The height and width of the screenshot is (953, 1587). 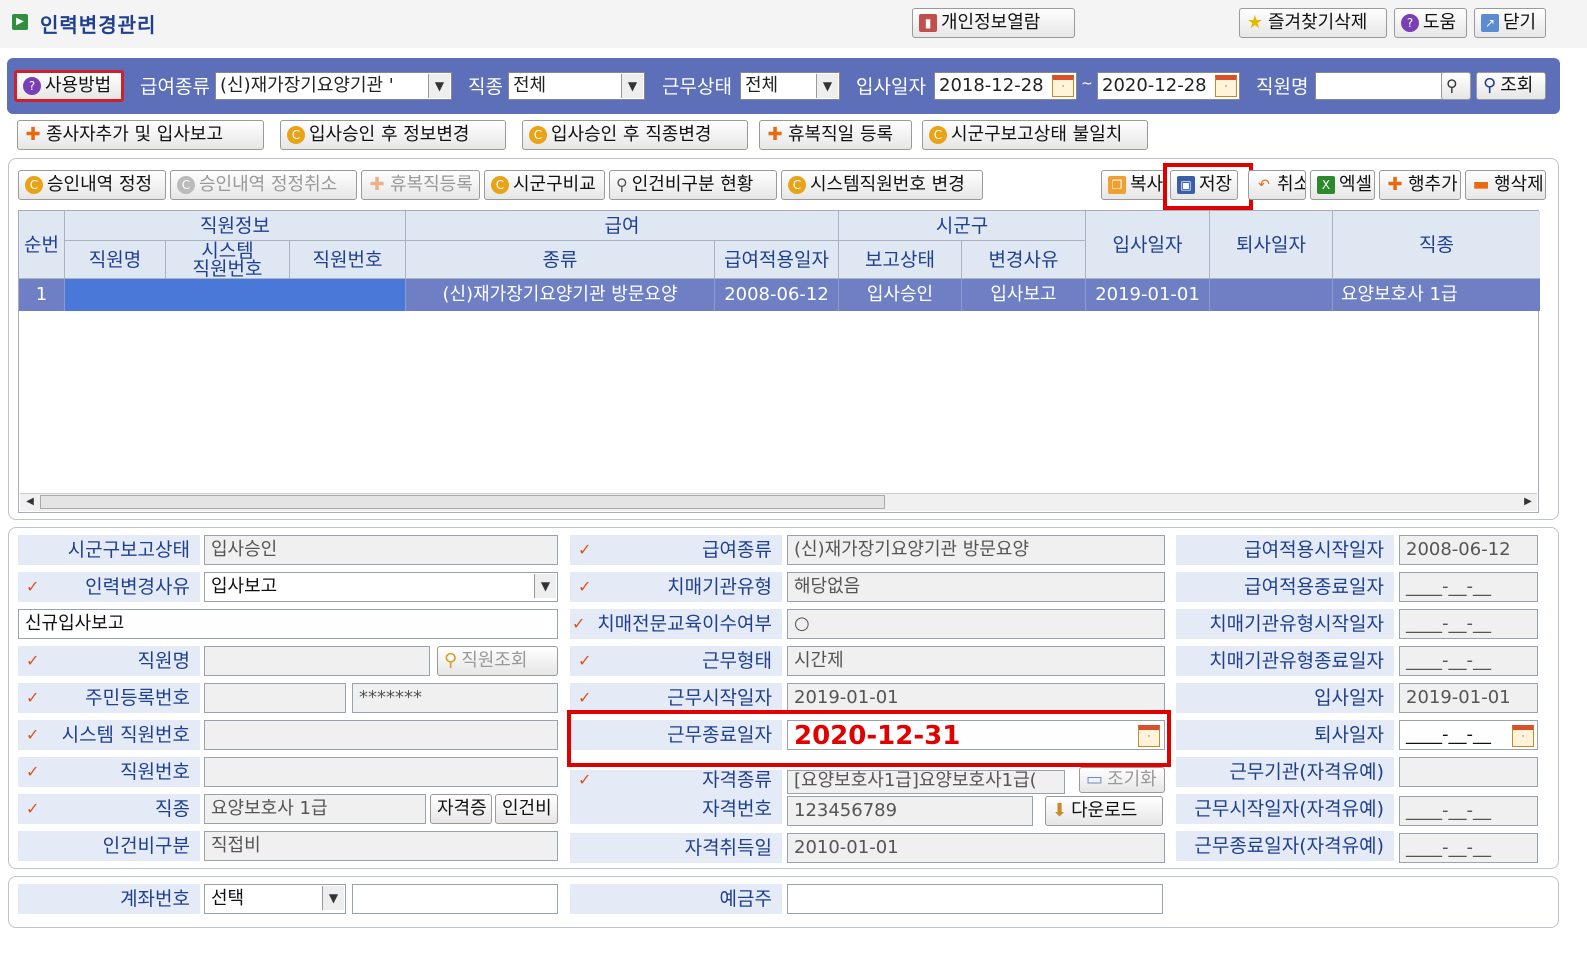 I want to click on favorite-delete-button: ★ 즐겨찾기삭제, so click(x=1313, y=23).